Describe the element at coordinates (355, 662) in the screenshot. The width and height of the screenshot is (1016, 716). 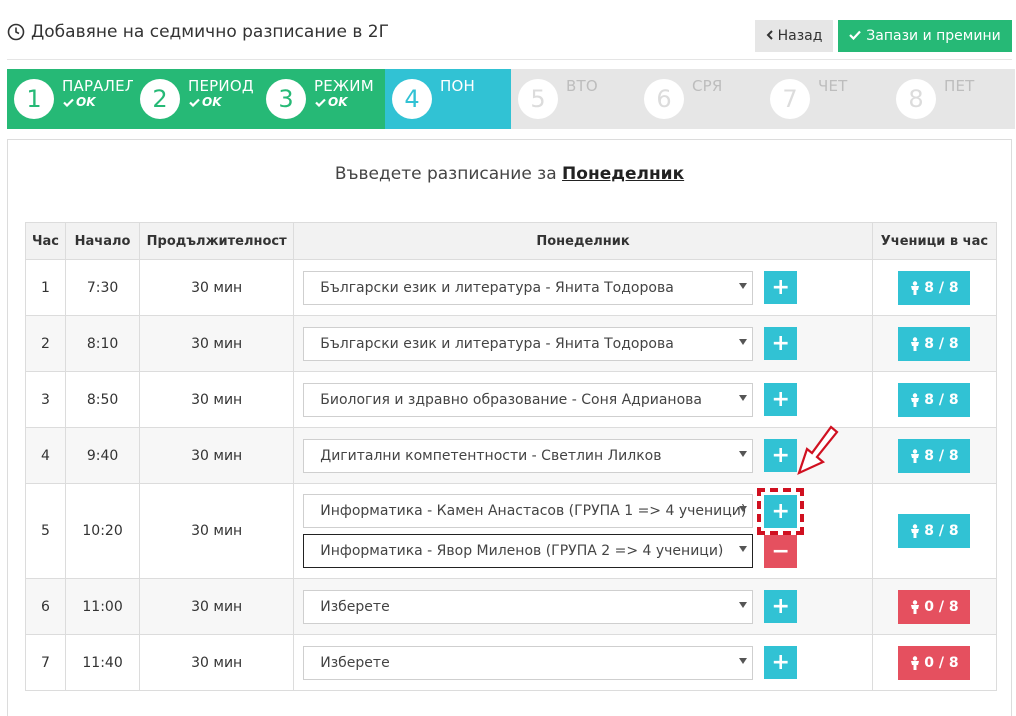
I see `subject-select-value: Изберете` at that location.